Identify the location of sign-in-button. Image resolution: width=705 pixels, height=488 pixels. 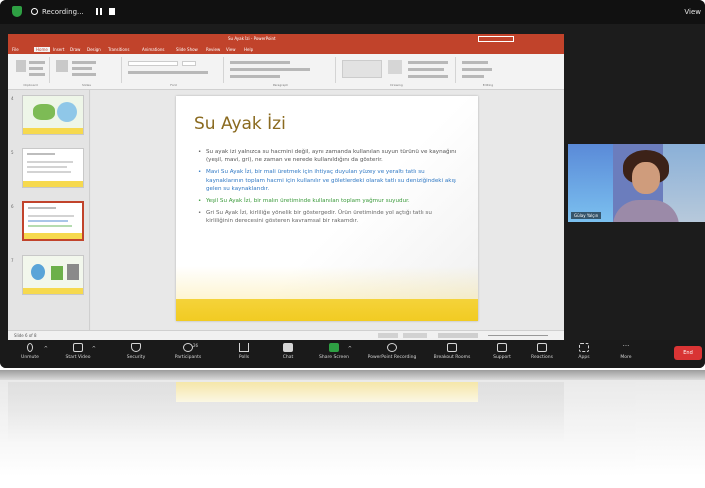
(496, 39).